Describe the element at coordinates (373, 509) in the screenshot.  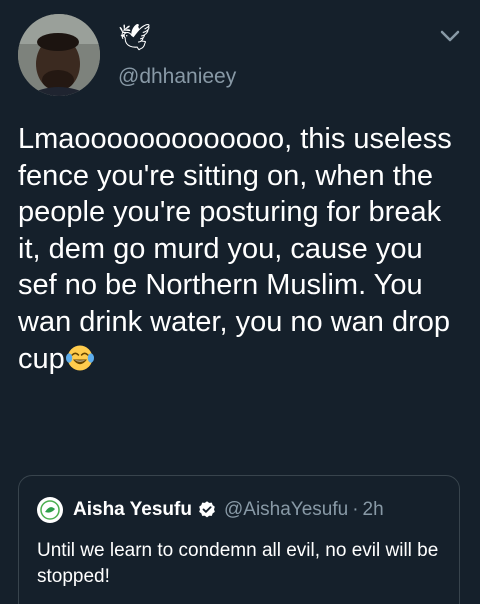
I see `quoted-timestamp: 2h` at that location.